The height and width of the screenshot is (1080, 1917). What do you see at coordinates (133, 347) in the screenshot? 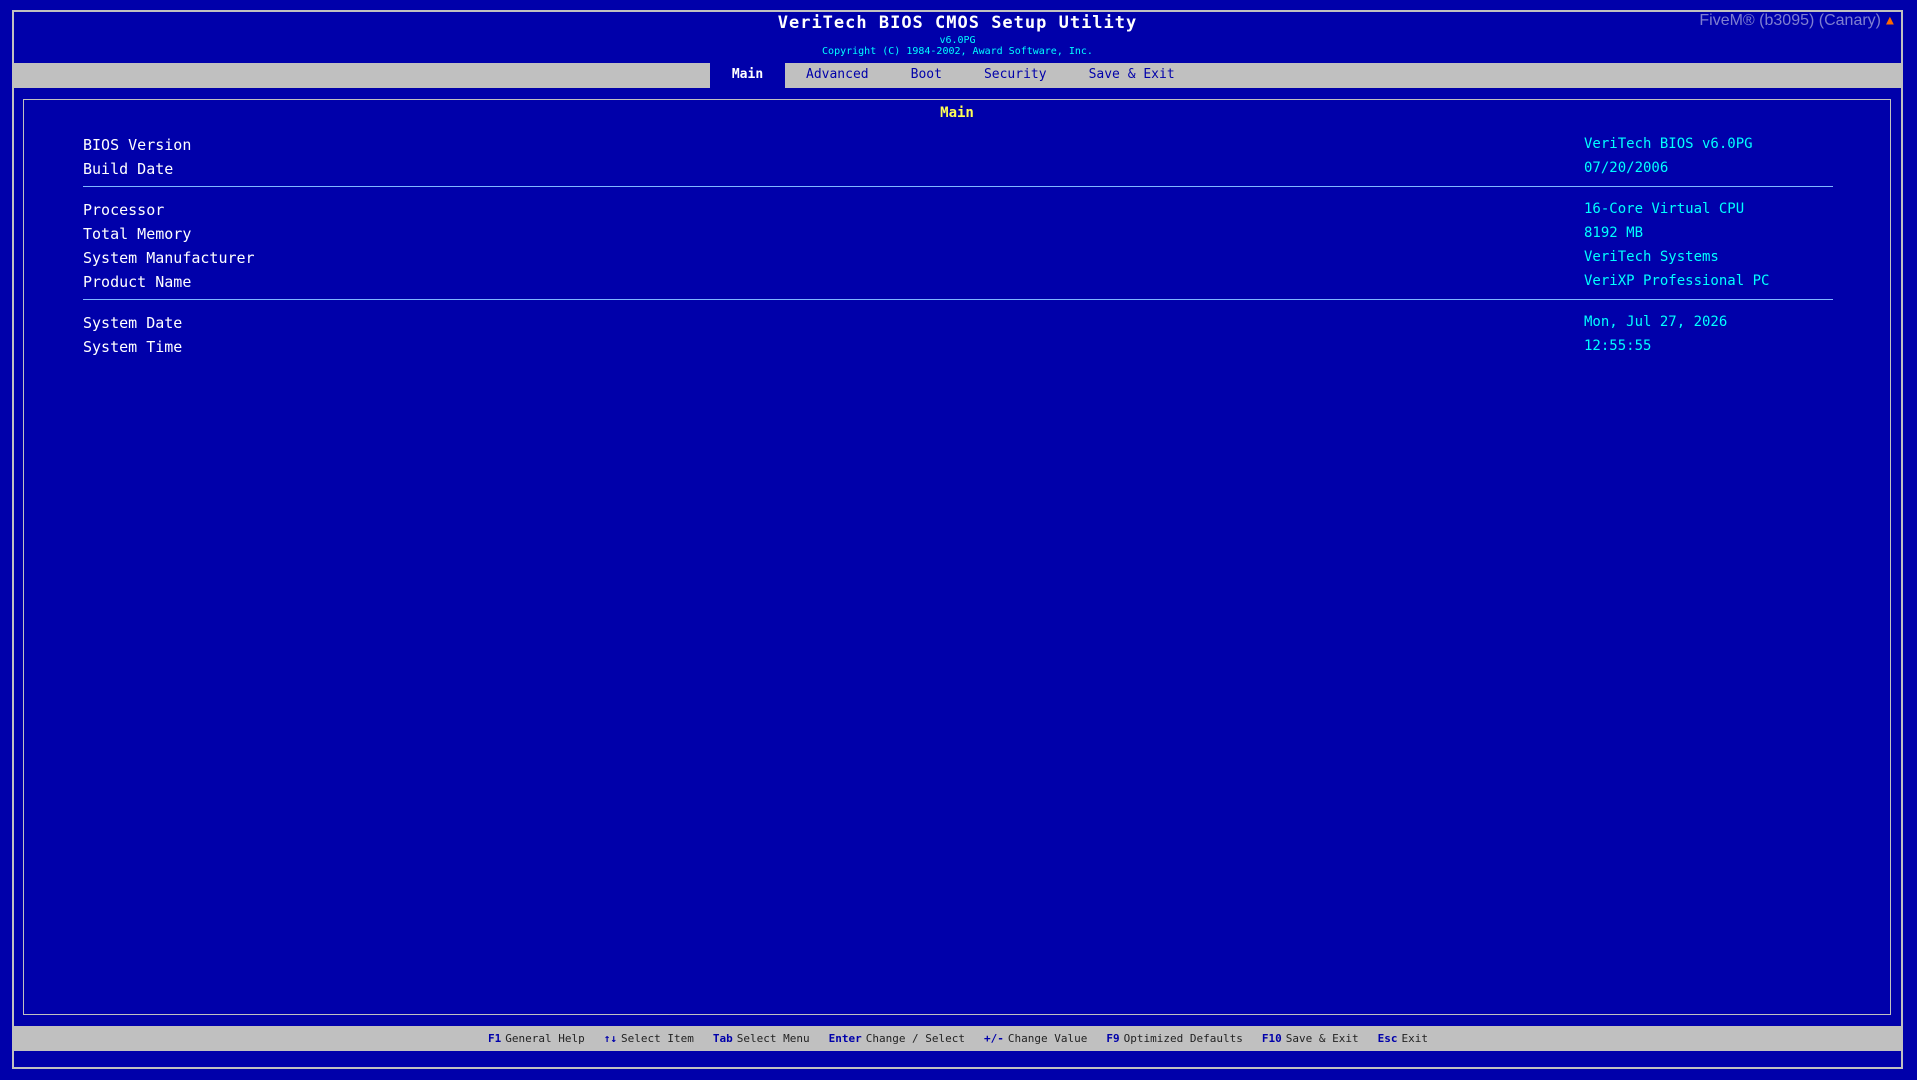
I see `setting-label: System Time` at bounding box center [133, 347].